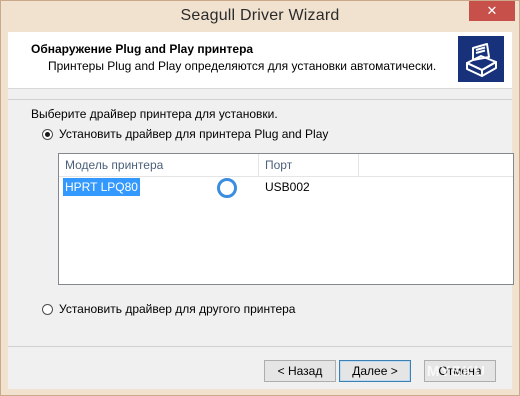 The height and width of the screenshot is (396, 520). What do you see at coordinates (154, 114) in the screenshot?
I see `select-driver-label: Выберите драйвер принтера для установки.` at bounding box center [154, 114].